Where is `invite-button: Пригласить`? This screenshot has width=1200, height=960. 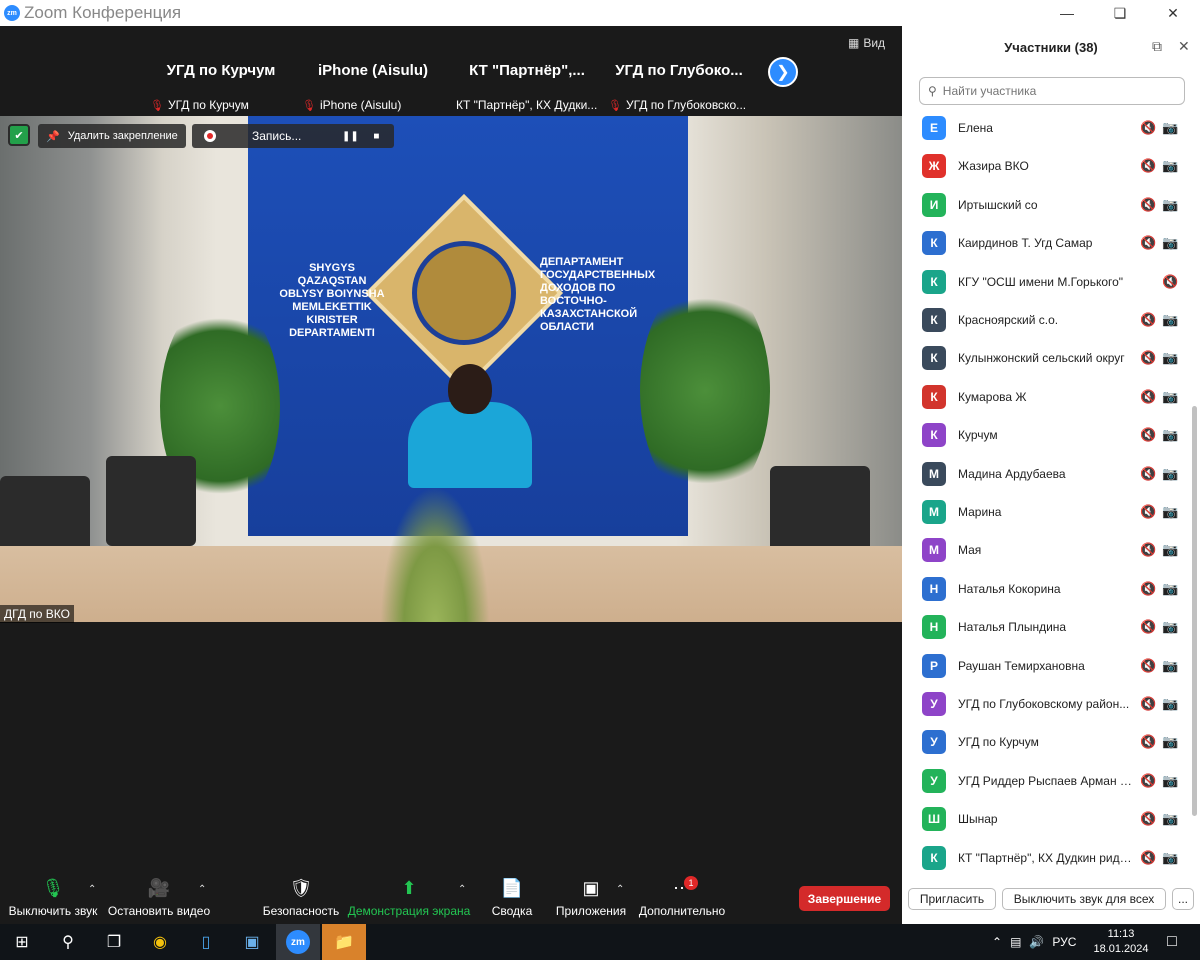
invite-button: Пригласить is located at coordinates (952, 899).